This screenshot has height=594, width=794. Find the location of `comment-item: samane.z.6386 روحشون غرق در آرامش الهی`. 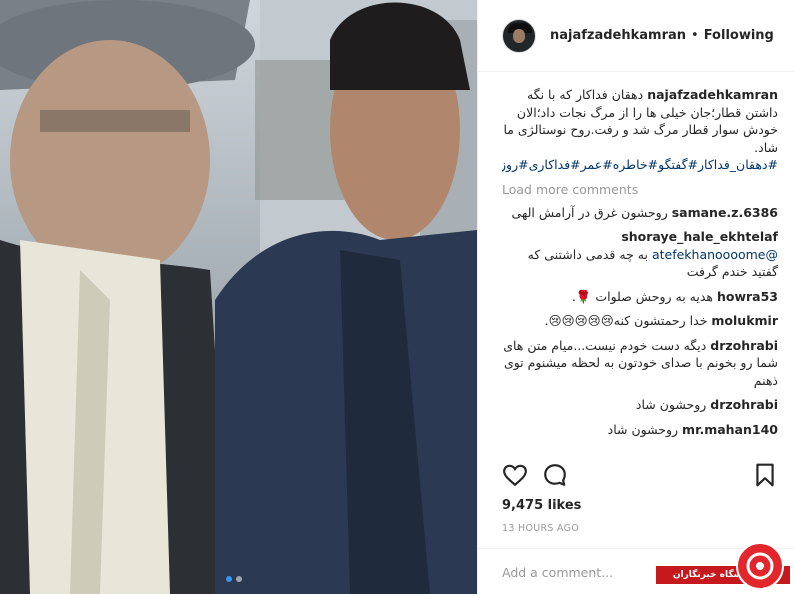

comment-item: samane.z.6386 روحشون غرق در آرامش الهی is located at coordinates (640, 213).